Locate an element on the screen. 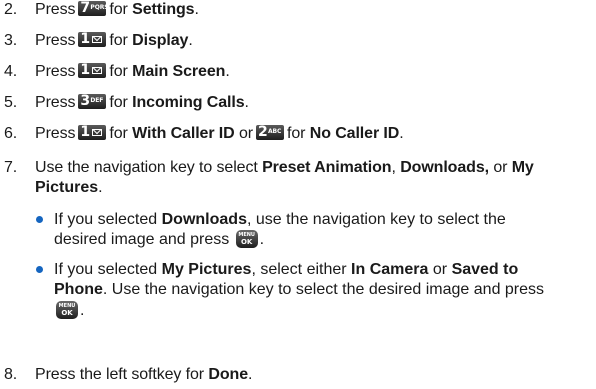 The width and height of the screenshot is (596, 389). step-number: 8. is located at coordinates (11, 374).